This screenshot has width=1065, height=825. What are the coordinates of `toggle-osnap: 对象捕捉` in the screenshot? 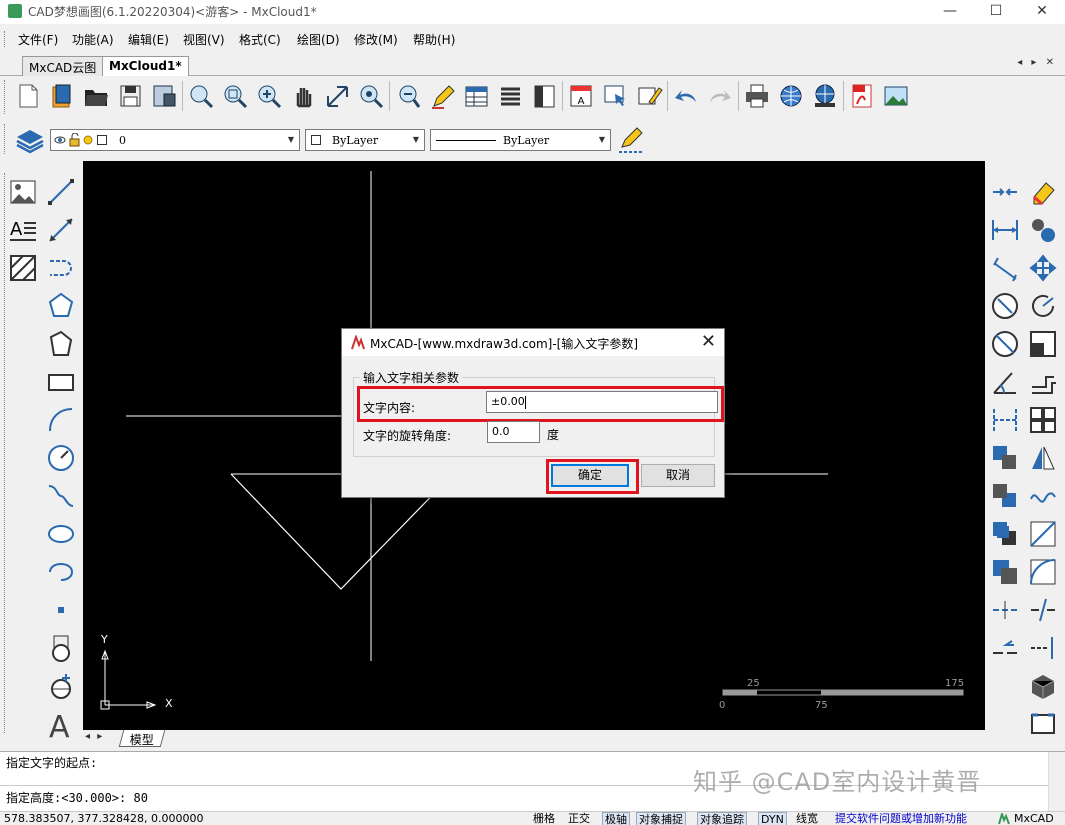 It's located at (661, 818).